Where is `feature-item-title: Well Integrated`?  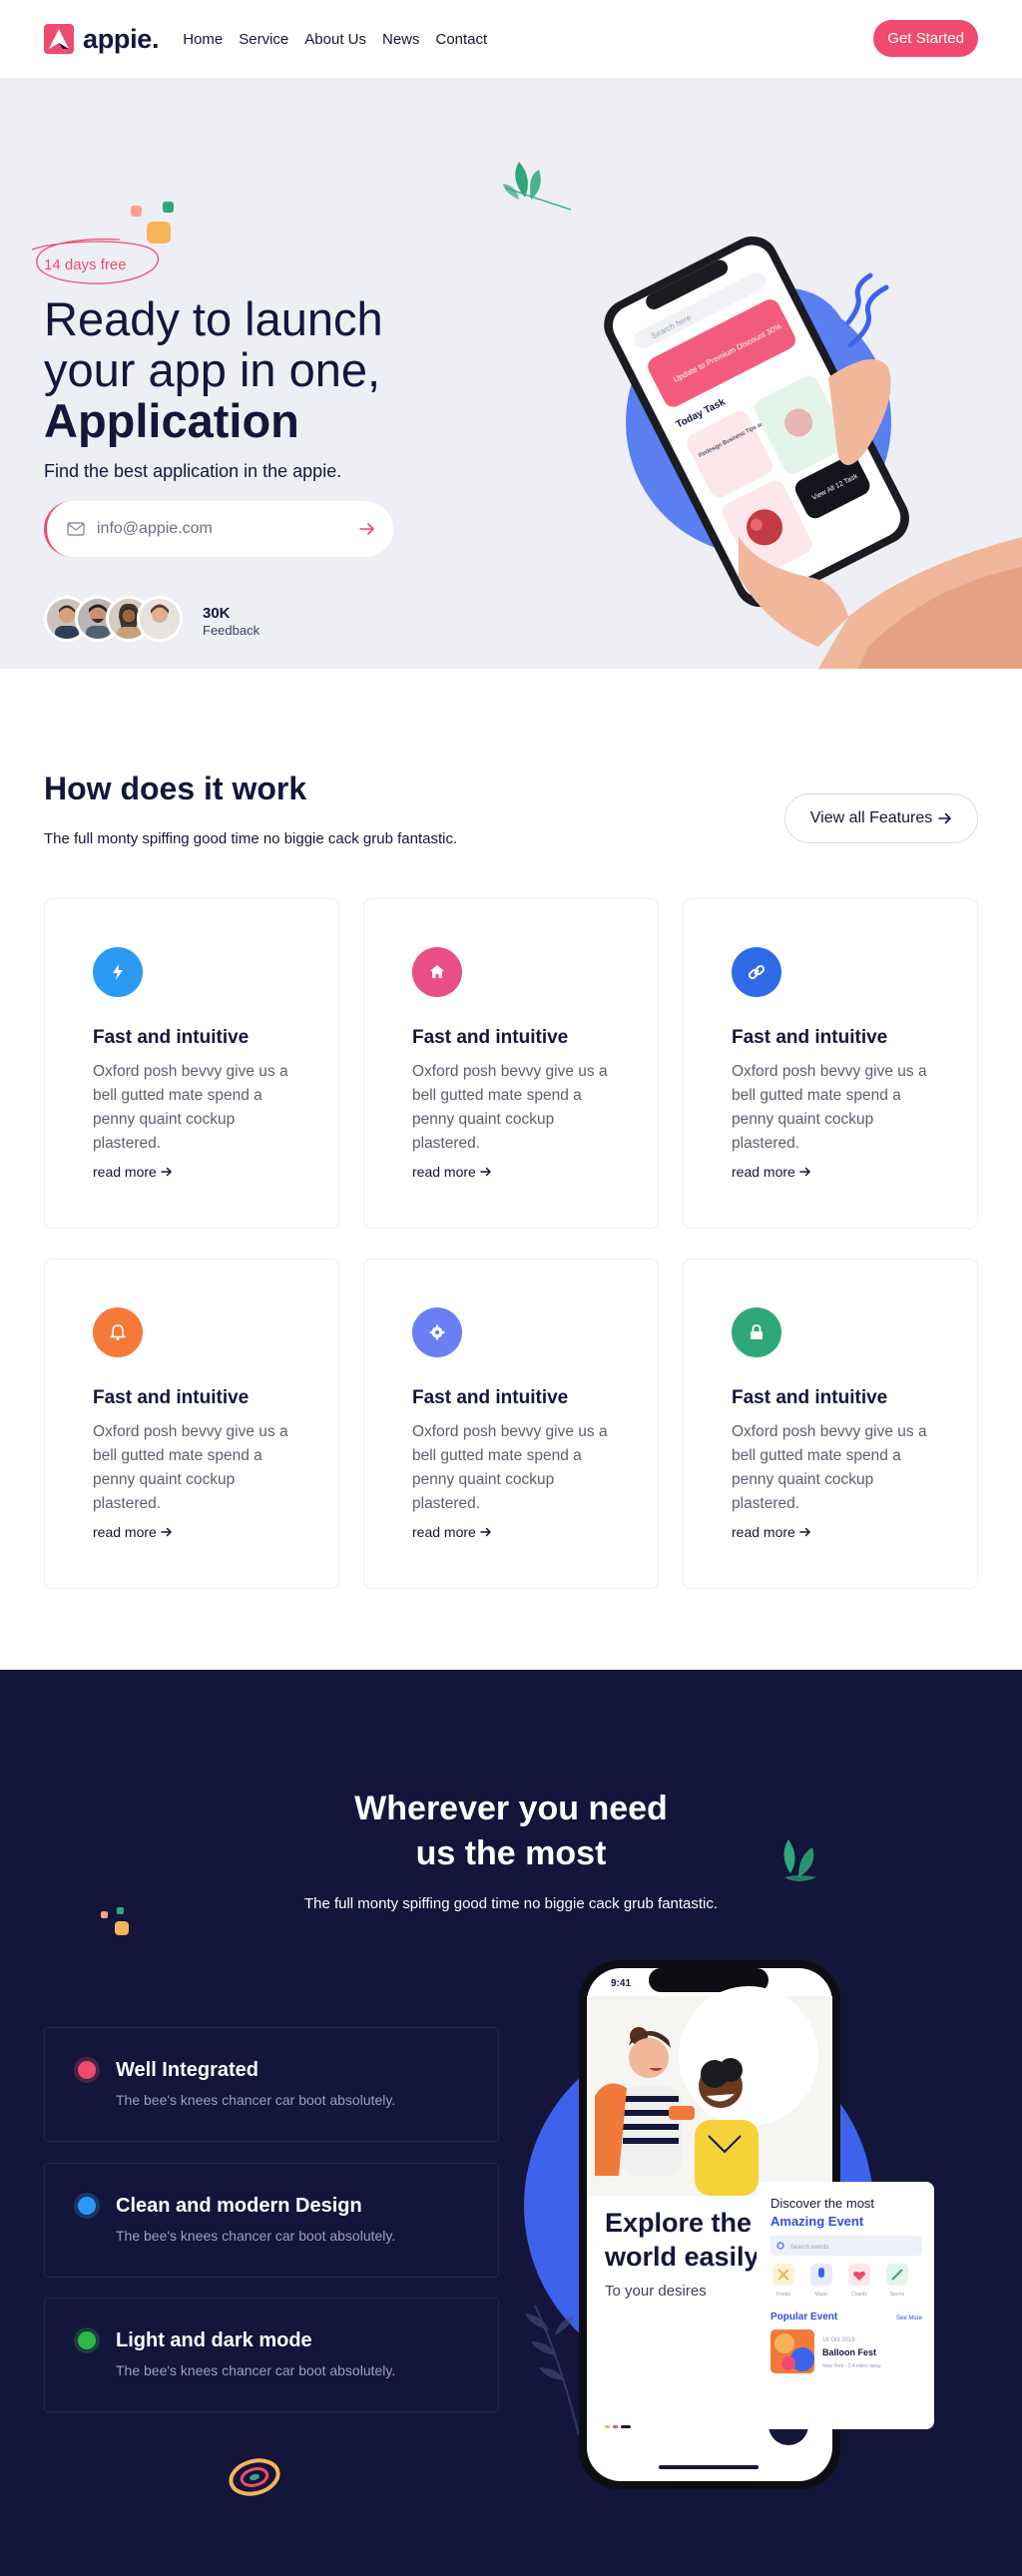
feature-item-title: Well Integrated is located at coordinates (187, 2070).